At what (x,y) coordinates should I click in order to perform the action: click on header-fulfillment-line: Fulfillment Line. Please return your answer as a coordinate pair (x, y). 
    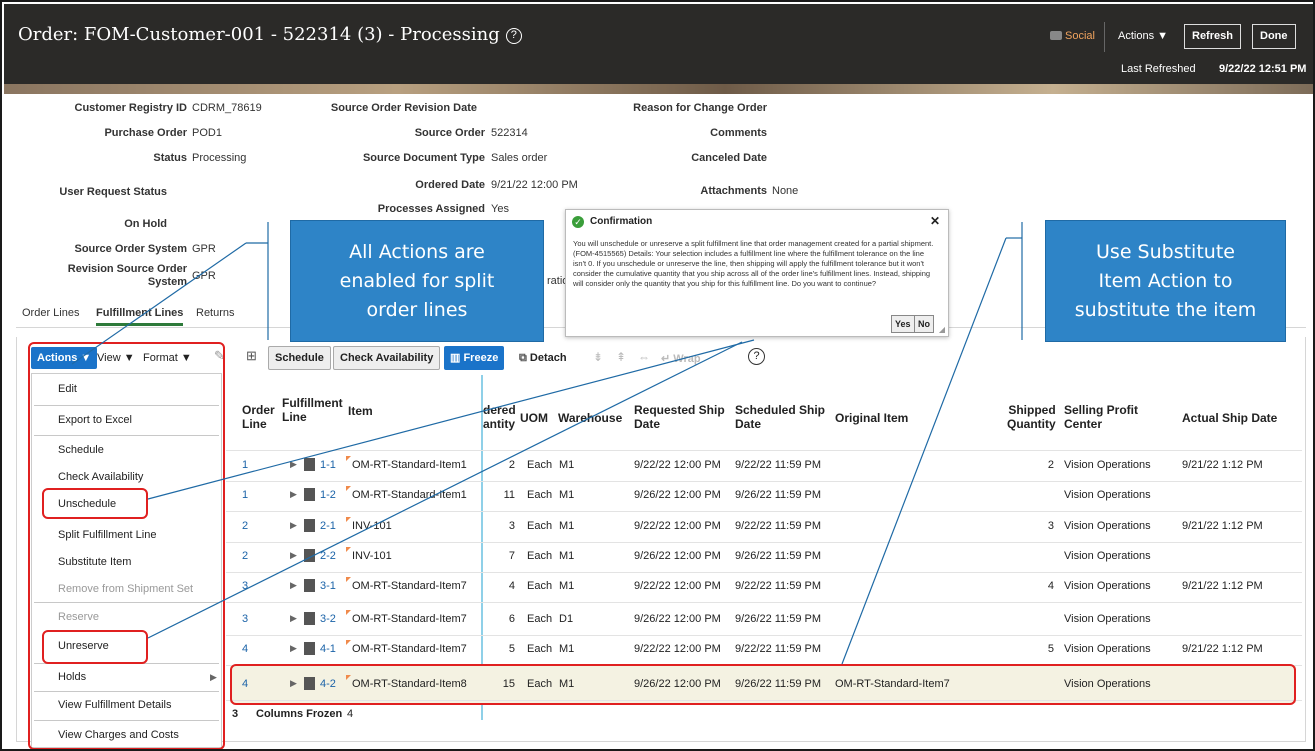
    Looking at the image, I should click on (312, 410).